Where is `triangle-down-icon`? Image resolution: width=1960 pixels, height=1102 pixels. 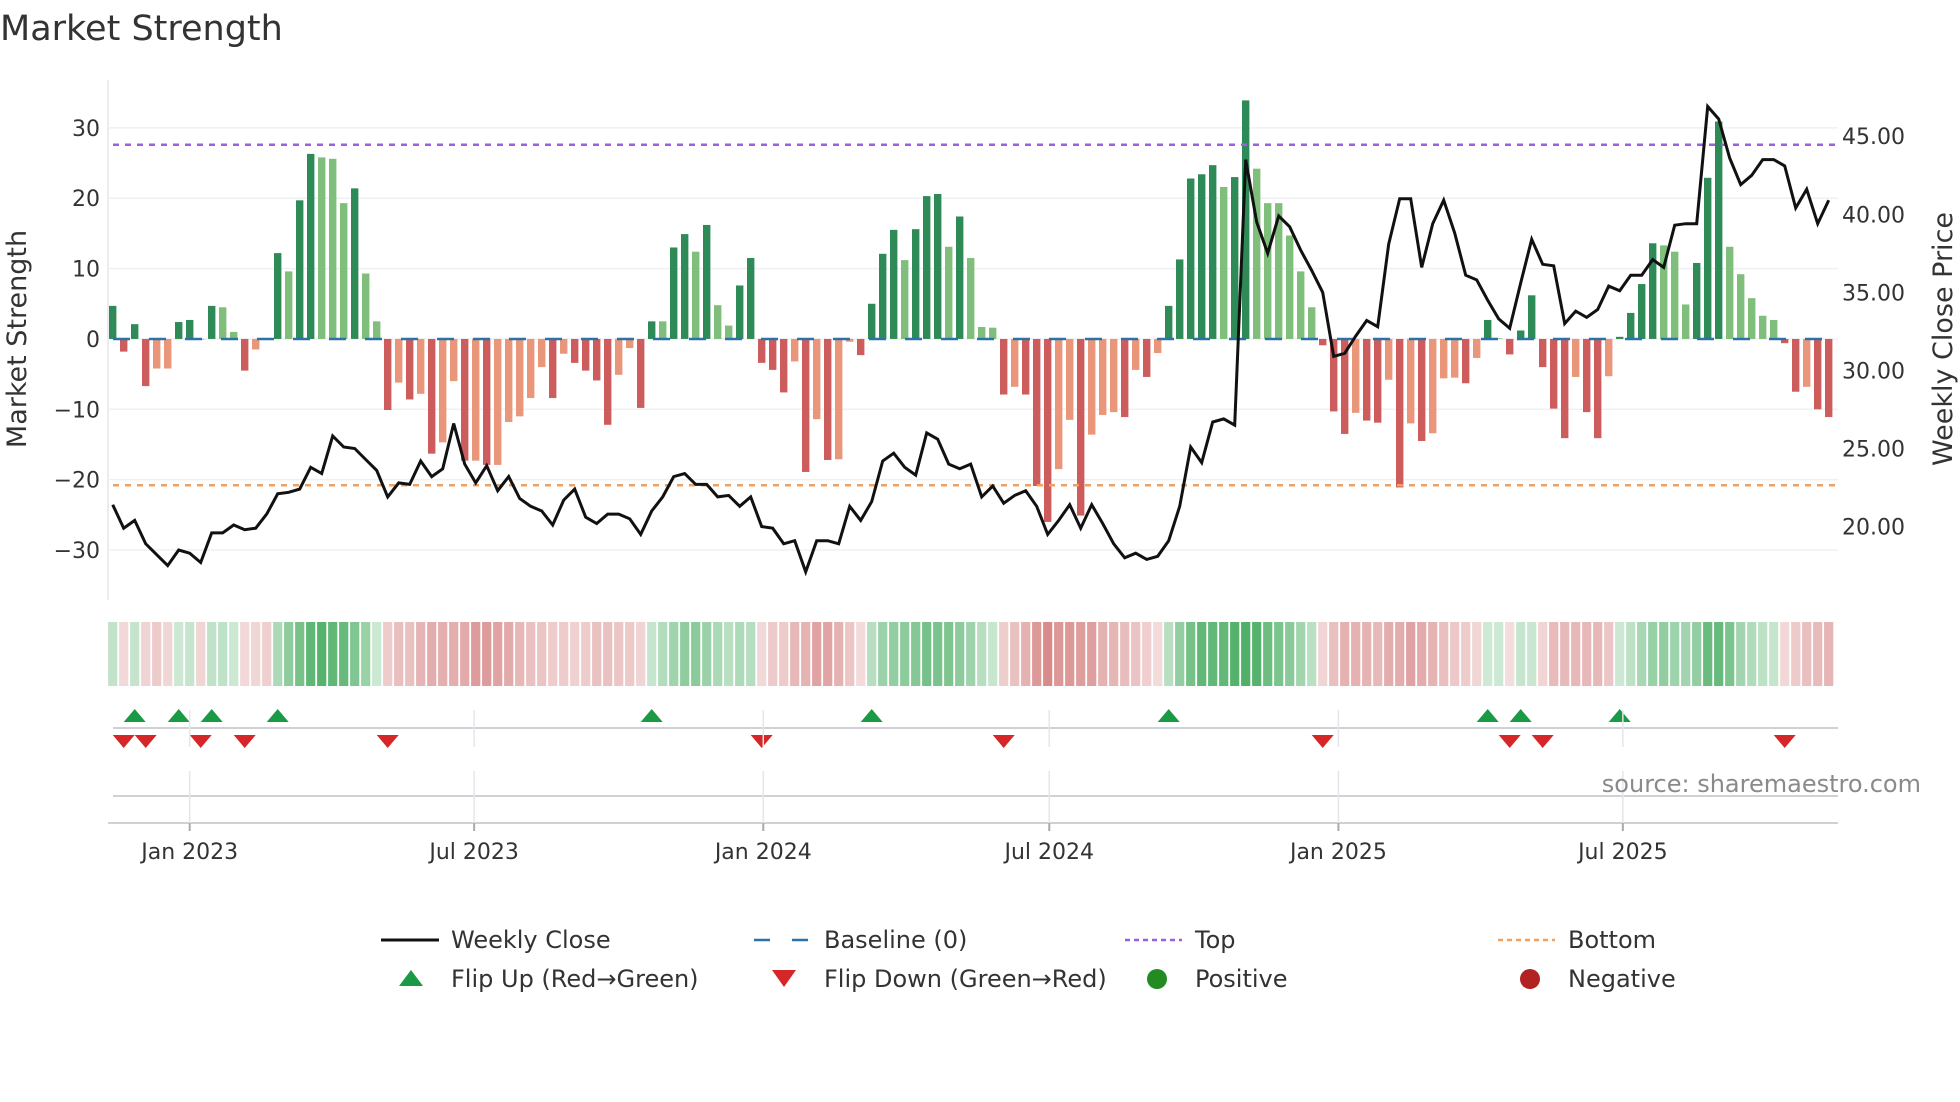
triangle-down-icon is located at coordinates (784, 978).